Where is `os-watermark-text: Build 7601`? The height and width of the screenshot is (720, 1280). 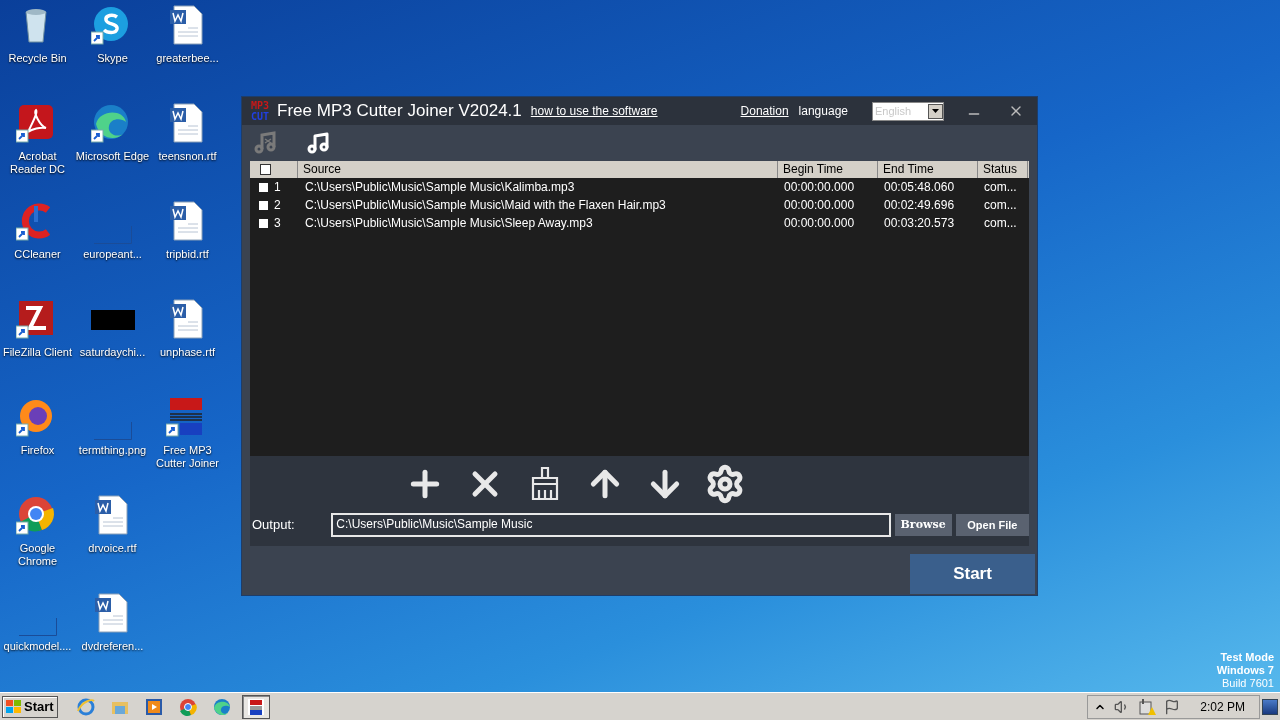
os-watermark-text: Build 7601 is located at coordinates (1248, 683).